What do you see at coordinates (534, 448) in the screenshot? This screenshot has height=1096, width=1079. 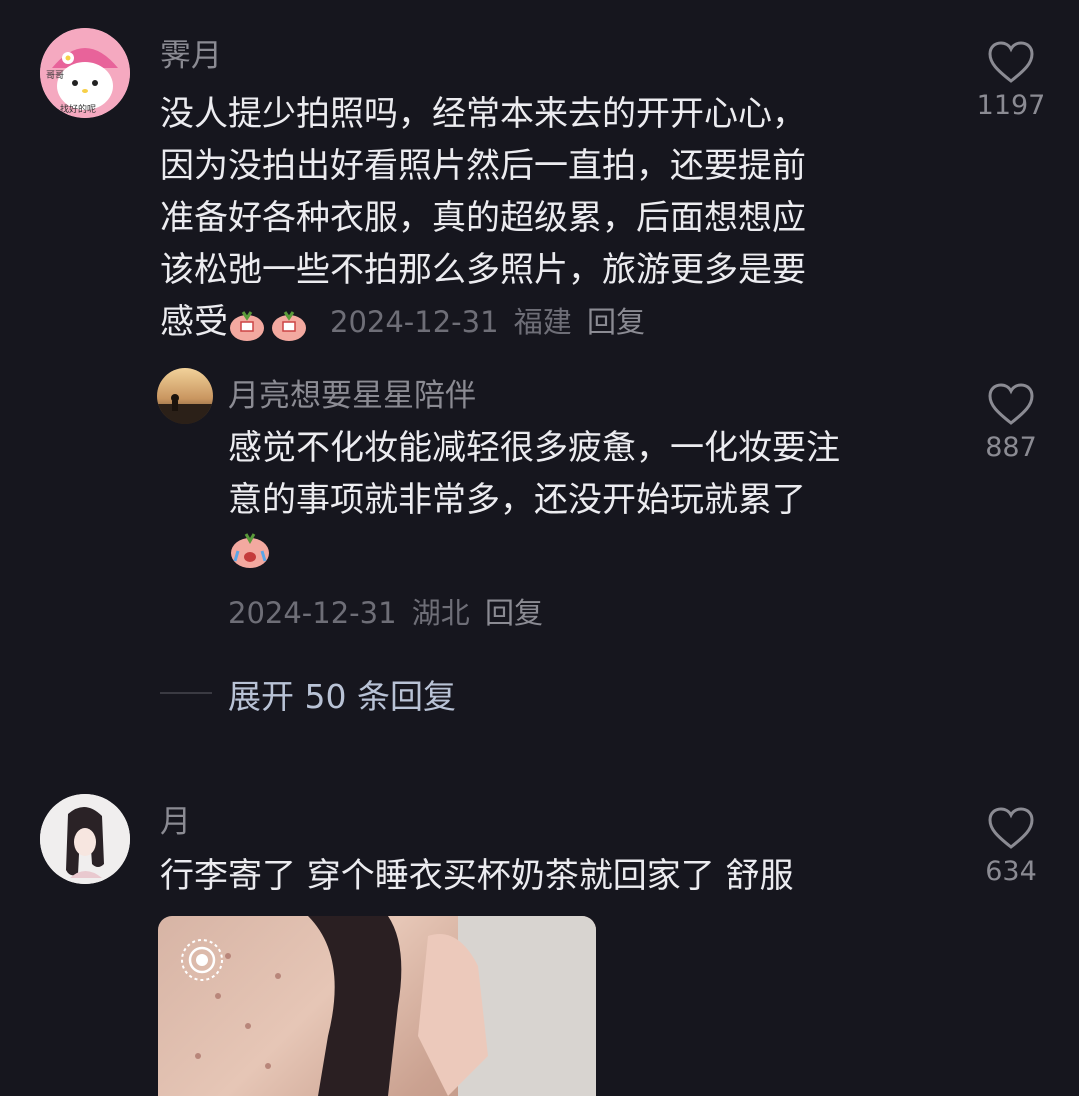 I see `reply-line: 感觉不化妆能减轻很多疲惫，一化妆要注` at bounding box center [534, 448].